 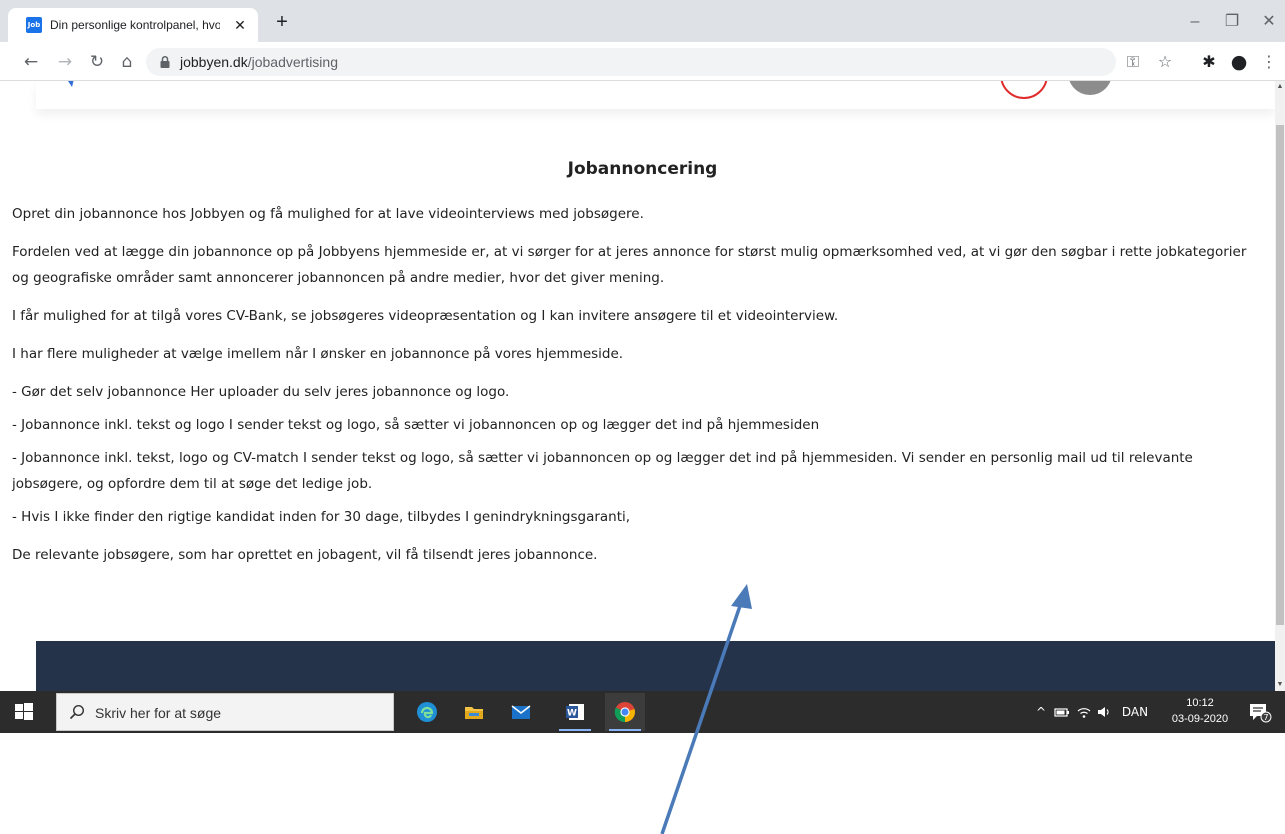 I want to click on key-icon: ⚿, so click(x=1133, y=62).